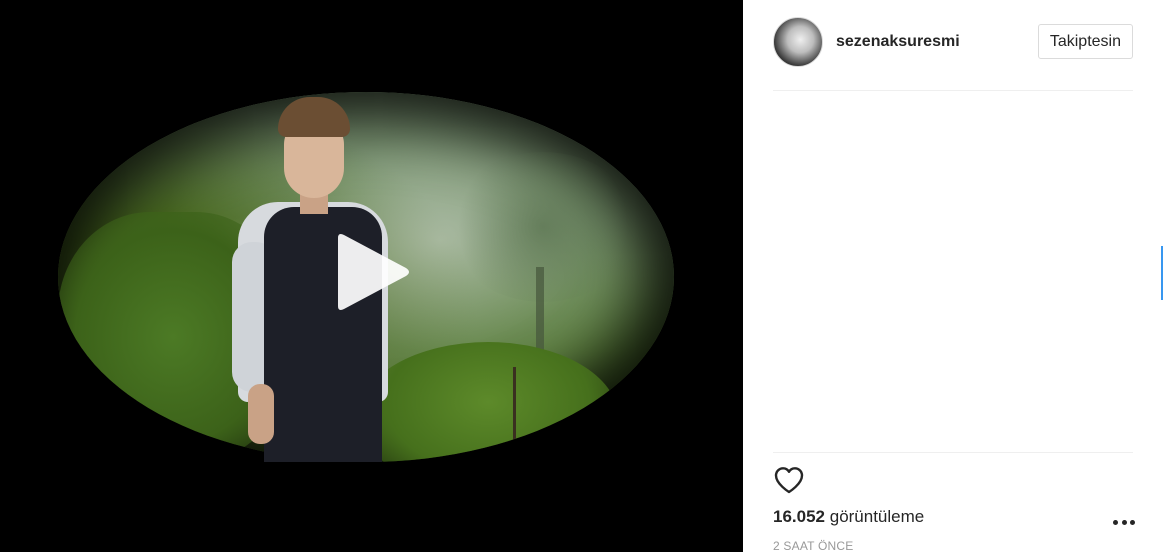  I want to click on view-count-number: 16.052, so click(799, 516).